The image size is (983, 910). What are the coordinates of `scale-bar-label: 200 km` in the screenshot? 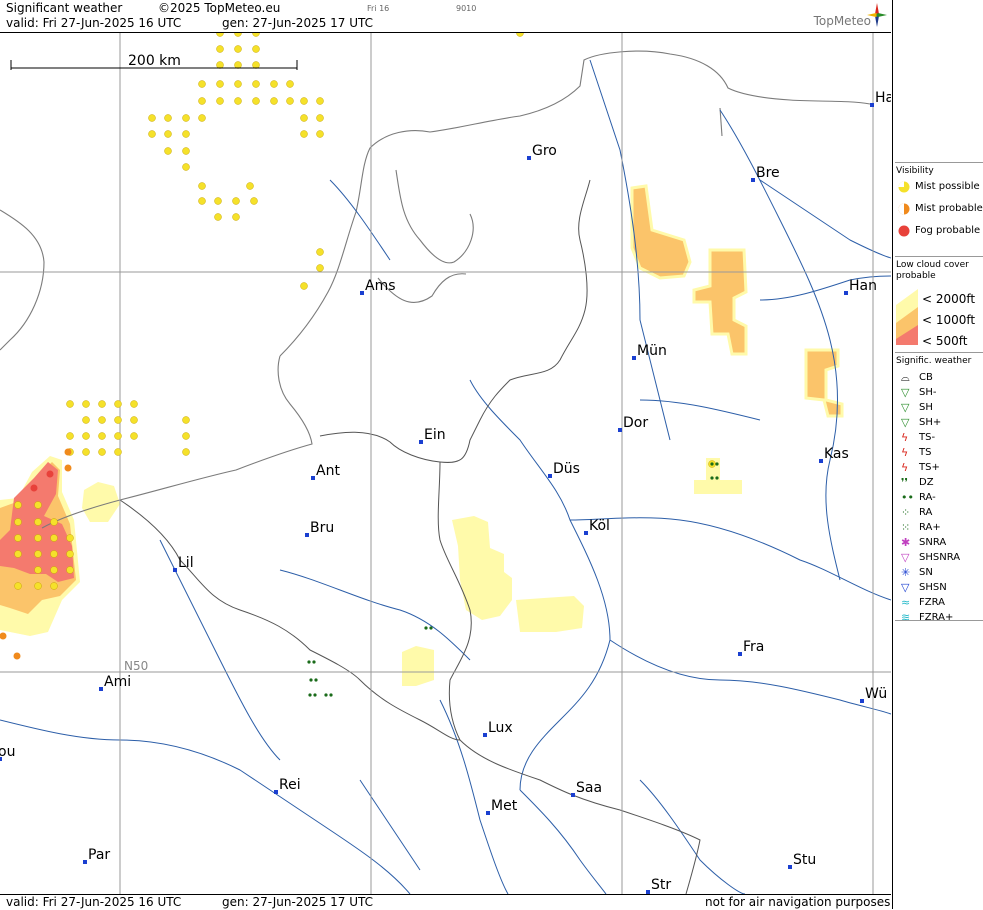 It's located at (154, 61).